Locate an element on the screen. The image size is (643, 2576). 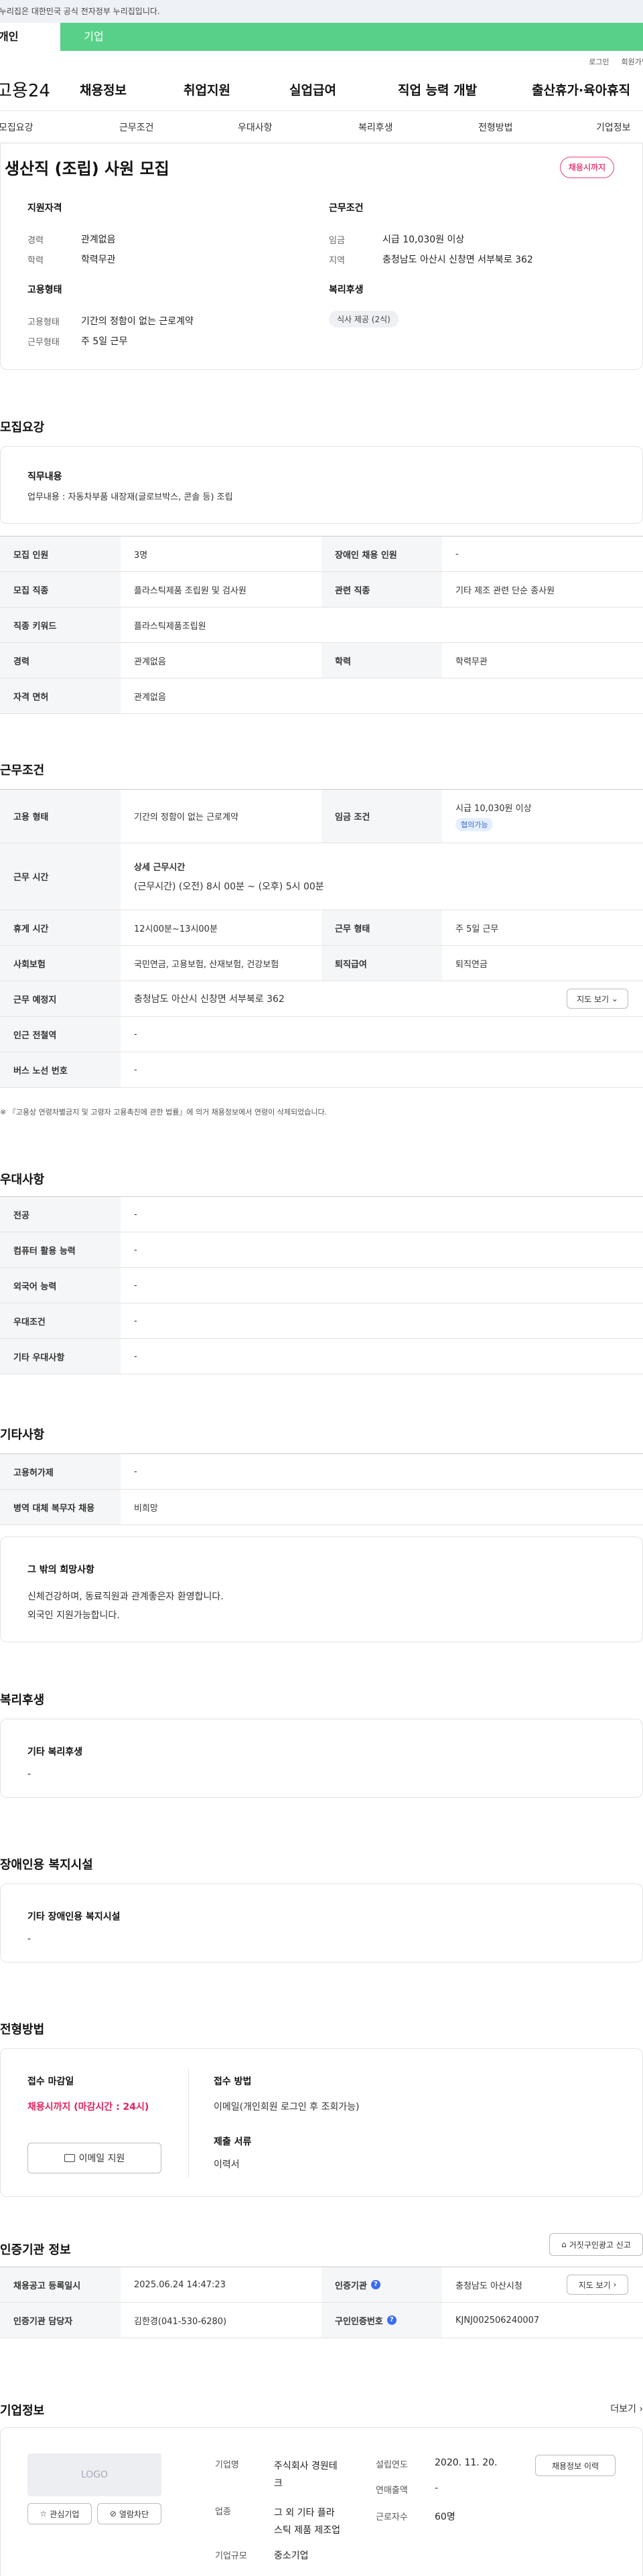
employment-block: 고용형태 고용형태 기간의 정함이 없는 근로계약 근무형태 주 5일 근무 is located at coordinates (111, 317).